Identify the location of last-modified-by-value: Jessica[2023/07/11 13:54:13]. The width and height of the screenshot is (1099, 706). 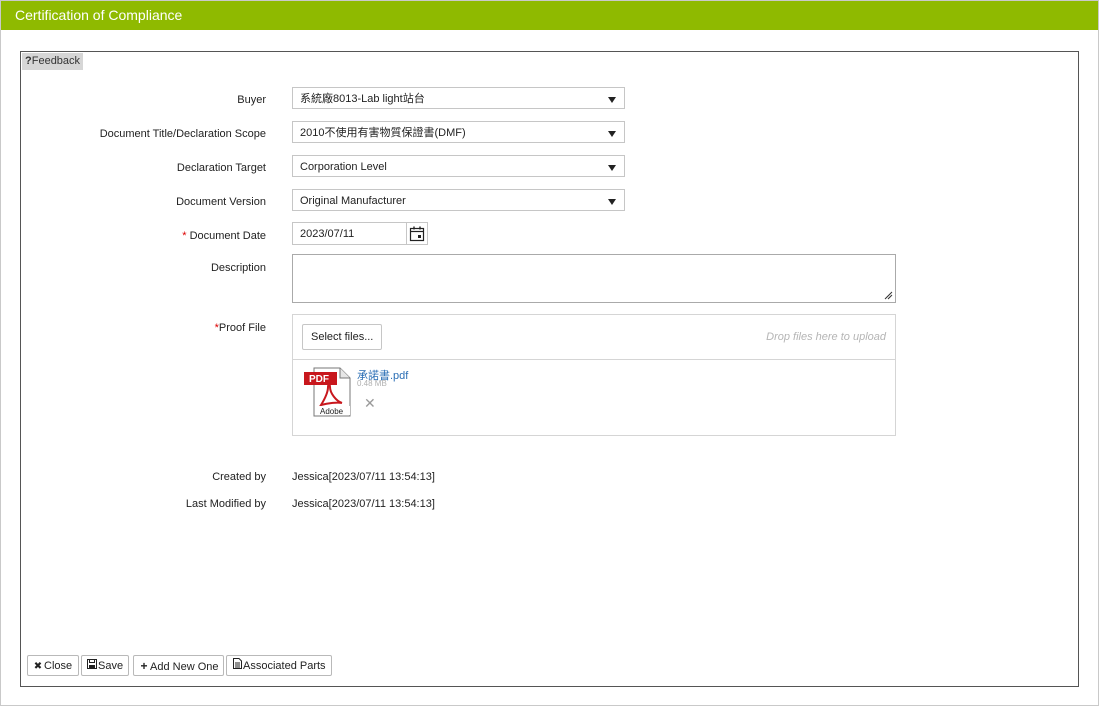
(363, 504).